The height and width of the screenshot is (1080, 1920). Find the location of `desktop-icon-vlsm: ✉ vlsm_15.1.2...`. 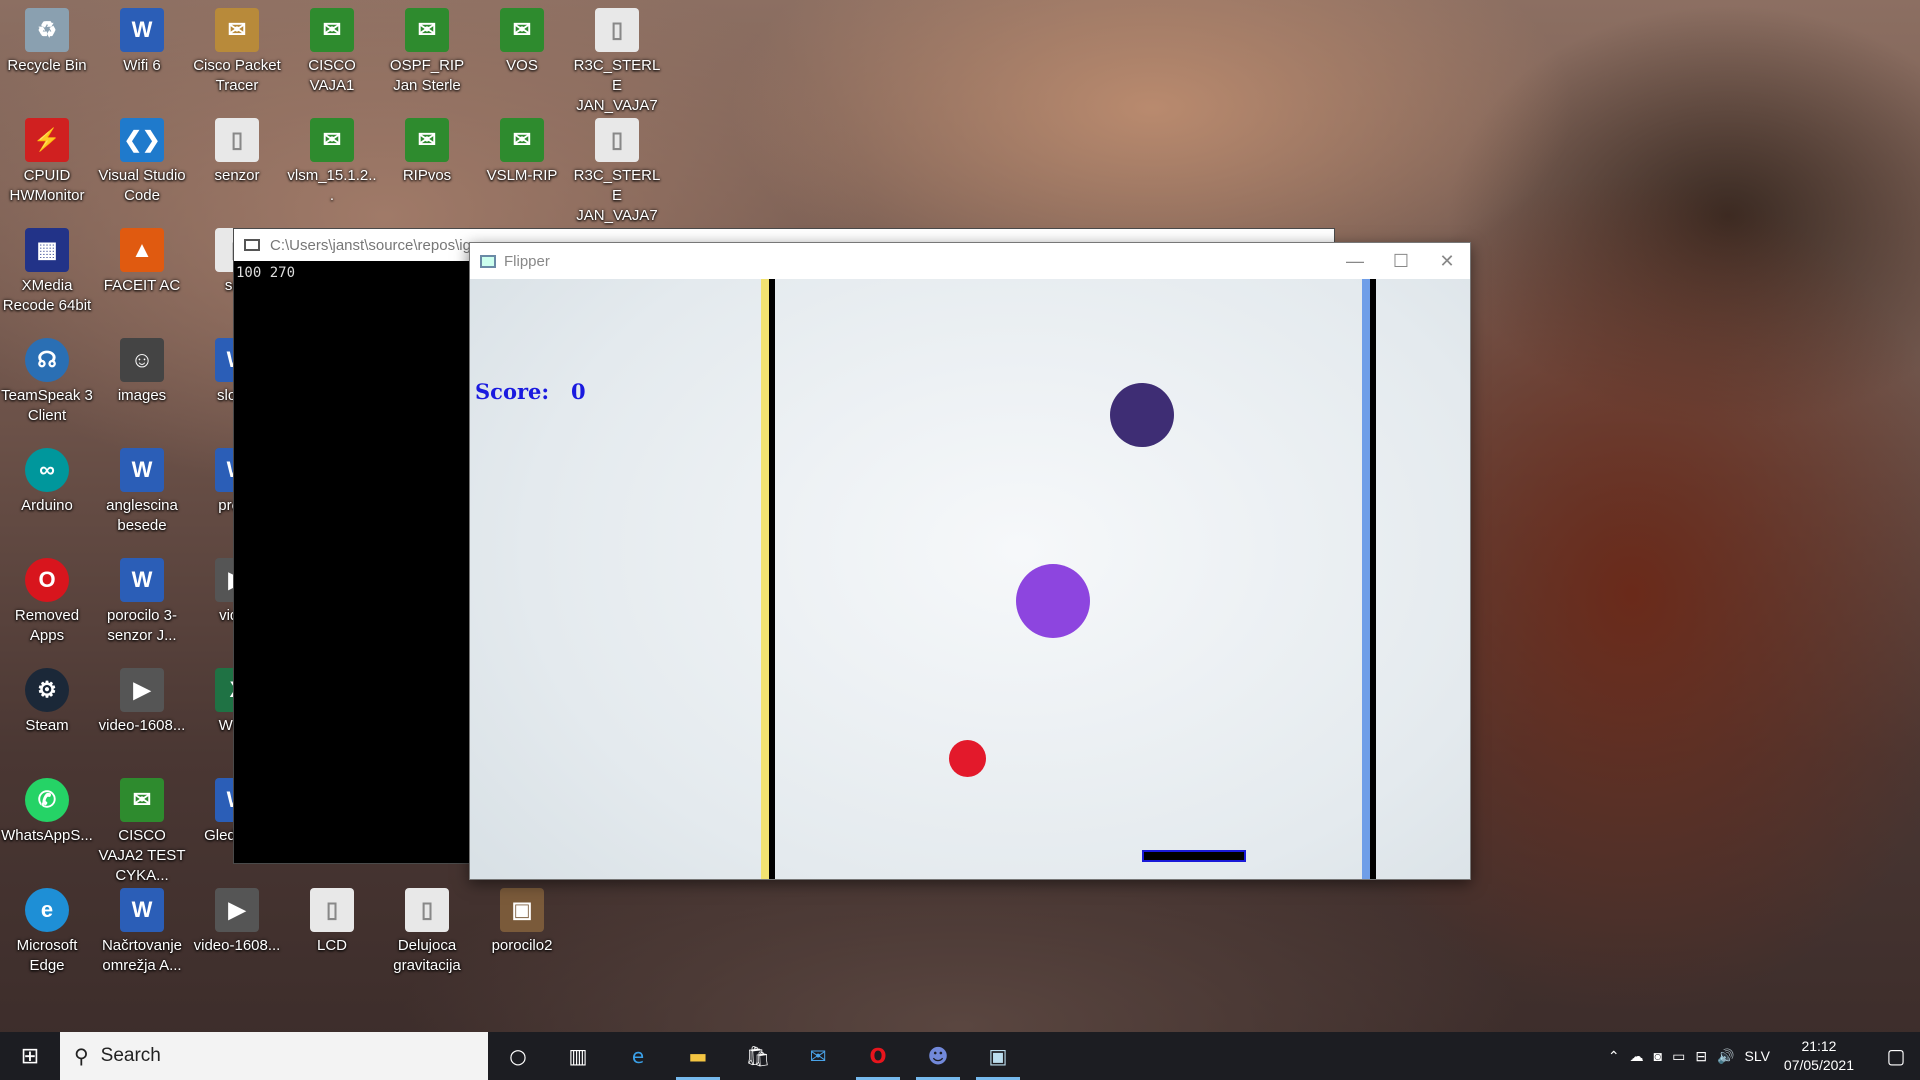

desktop-icon-vlsm: ✉ vlsm_15.1.2... is located at coordinates (332, 159).